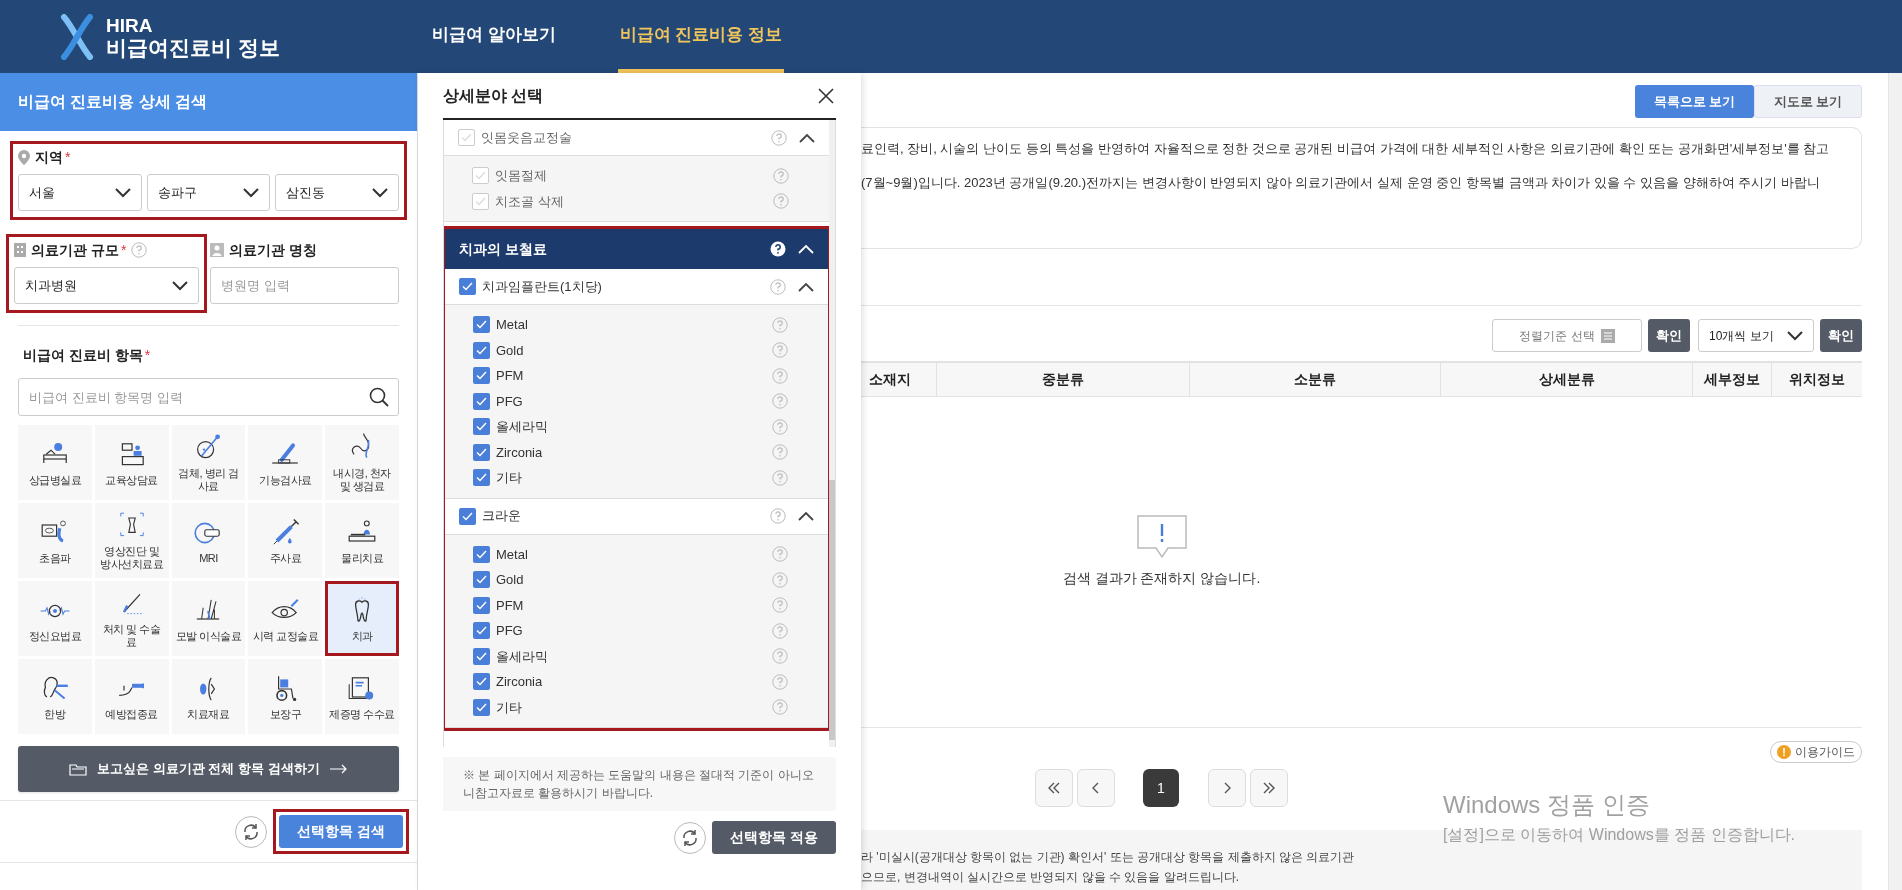 This screenshot has height=890, width=1902. Describe the element at coordinates (341, 831) in the screenshot. I see `search-selected-button: 선택항목 검색` at that location.